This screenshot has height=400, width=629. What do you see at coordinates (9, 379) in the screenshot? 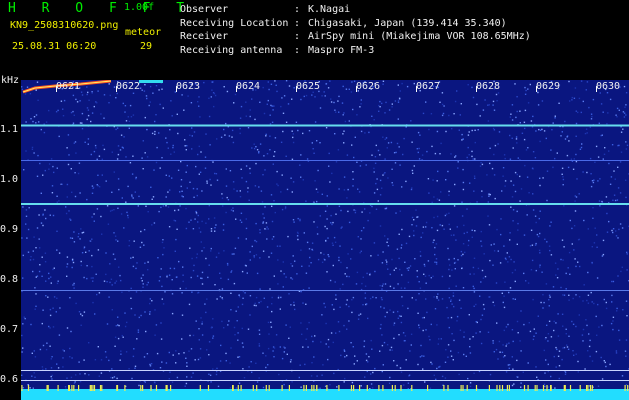
I see `y-tick-label: 0.6` at bounding box center [9, 379].